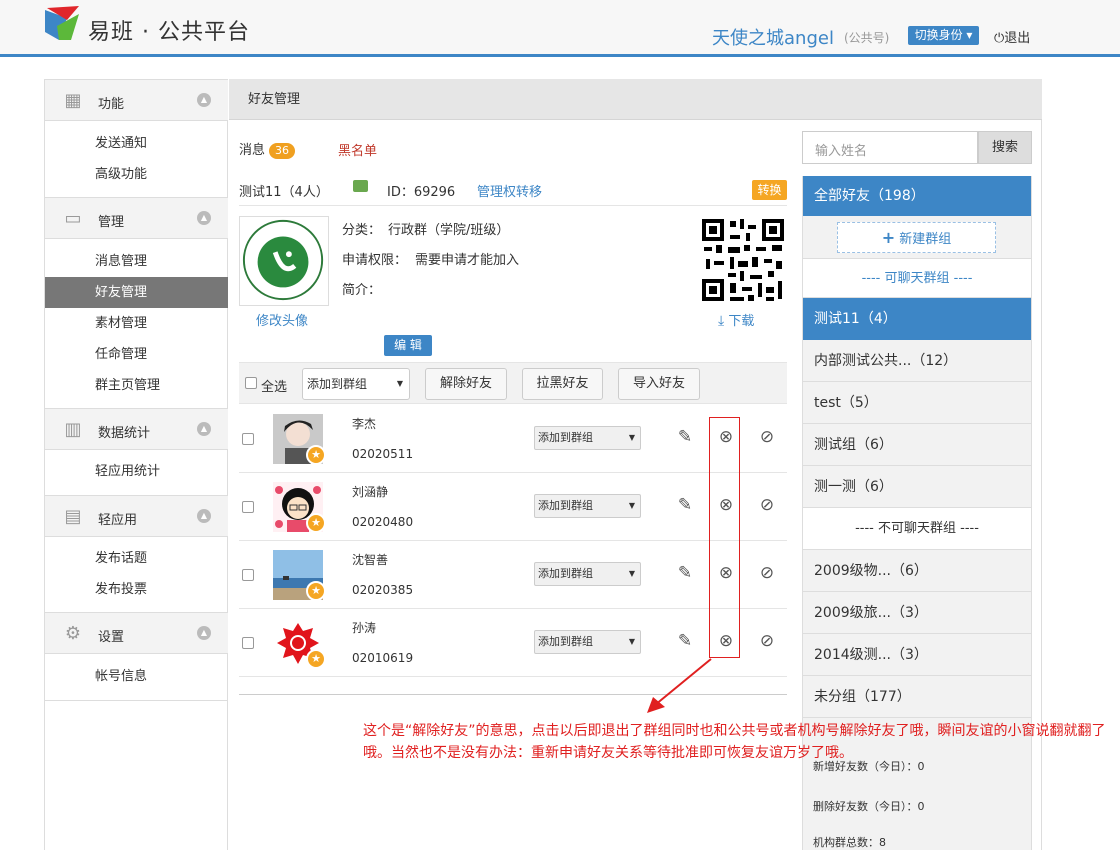 This screenshot has width=1120, height=850. What do you see at coordinates (136, 174) in the screenshot?
I see `sidebar-item-advanced: 高级功能` at bounding box center [136, 174].